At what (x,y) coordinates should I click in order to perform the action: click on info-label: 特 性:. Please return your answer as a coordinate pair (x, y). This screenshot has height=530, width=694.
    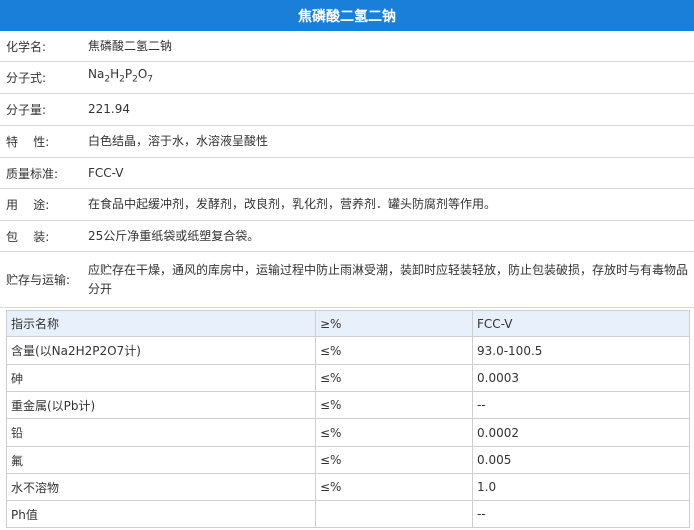
    Looking at the image, I should click on (28, 142).